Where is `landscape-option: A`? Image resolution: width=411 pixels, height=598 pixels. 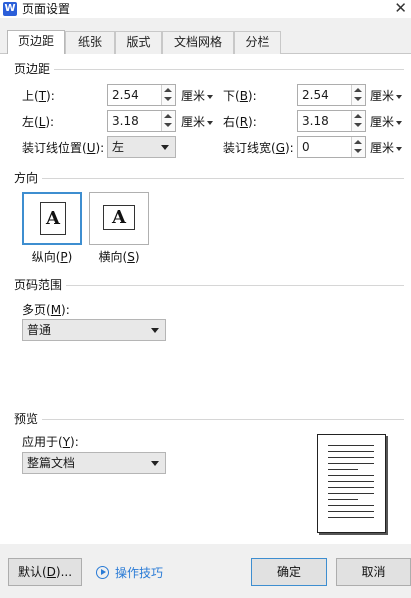
landscape-option: A is located at coordinates (119, 218).